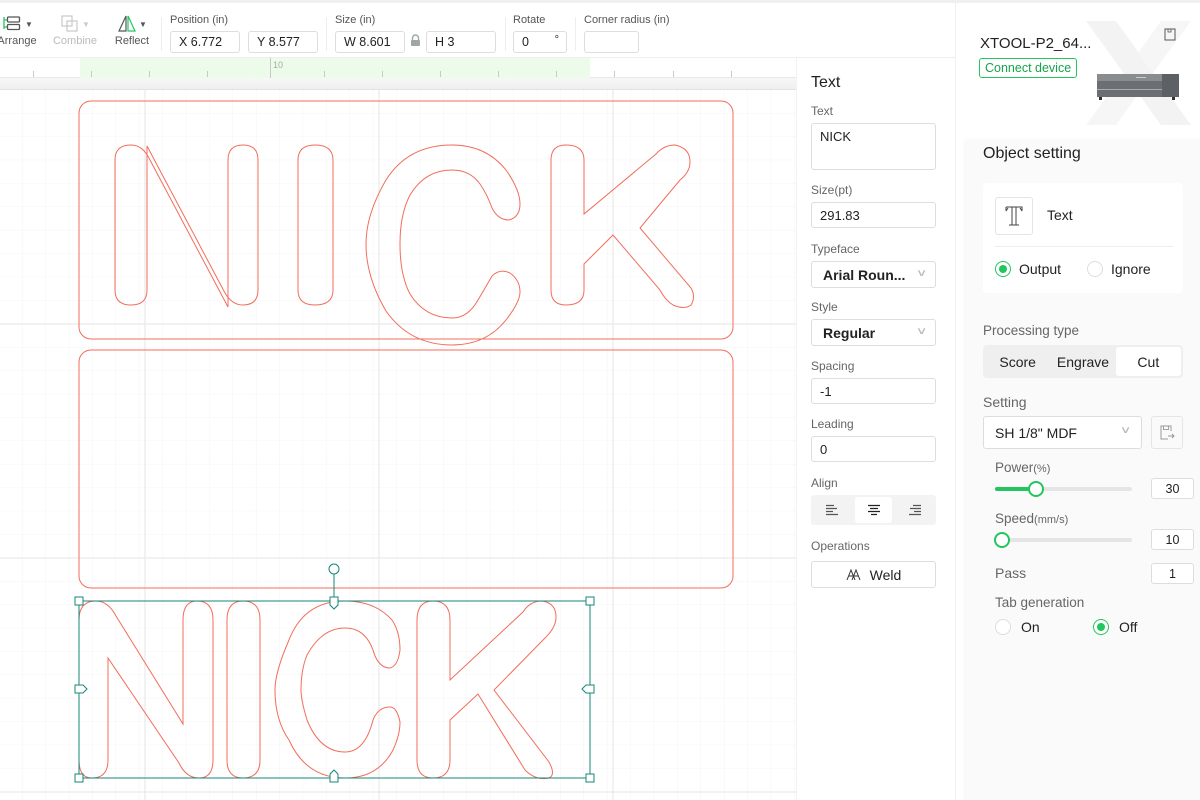 The width and height of the screenshot is (1200, 800). I want to click on speed-input: 10, so click(1172, 539).